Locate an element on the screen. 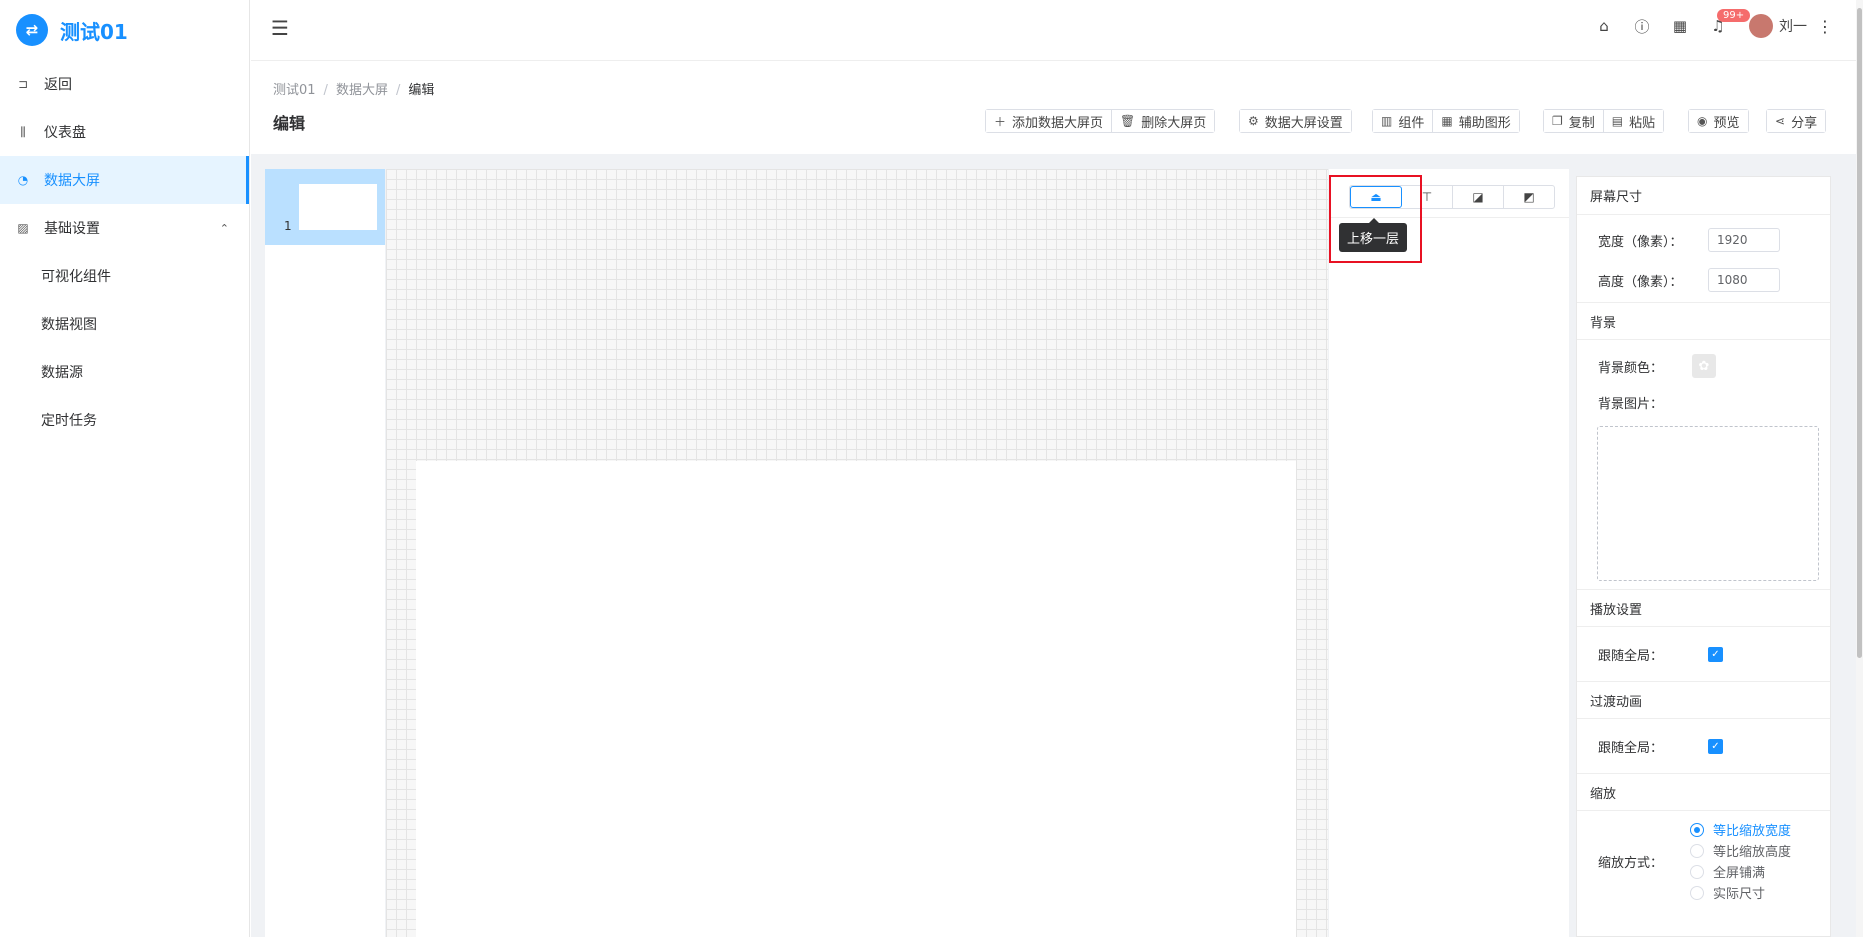  gear-icon: ⚙ is located at coordinates (1253, 121).